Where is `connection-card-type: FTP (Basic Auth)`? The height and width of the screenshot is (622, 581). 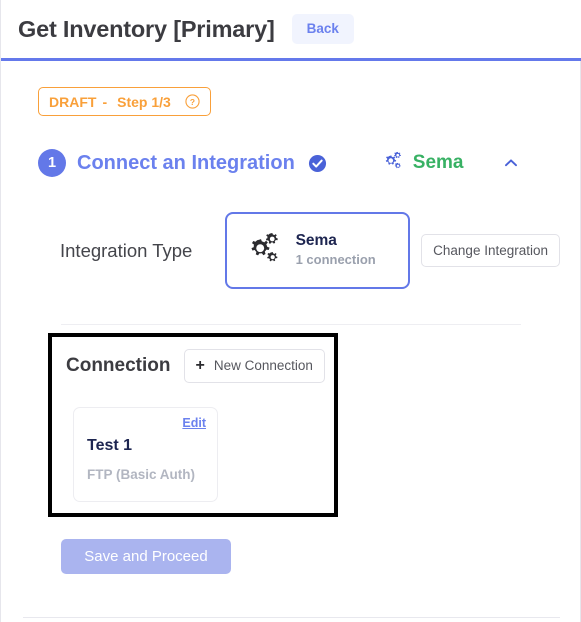
connection-card-type: FTP (Basic Auth) is located at coordinates (141, 474).